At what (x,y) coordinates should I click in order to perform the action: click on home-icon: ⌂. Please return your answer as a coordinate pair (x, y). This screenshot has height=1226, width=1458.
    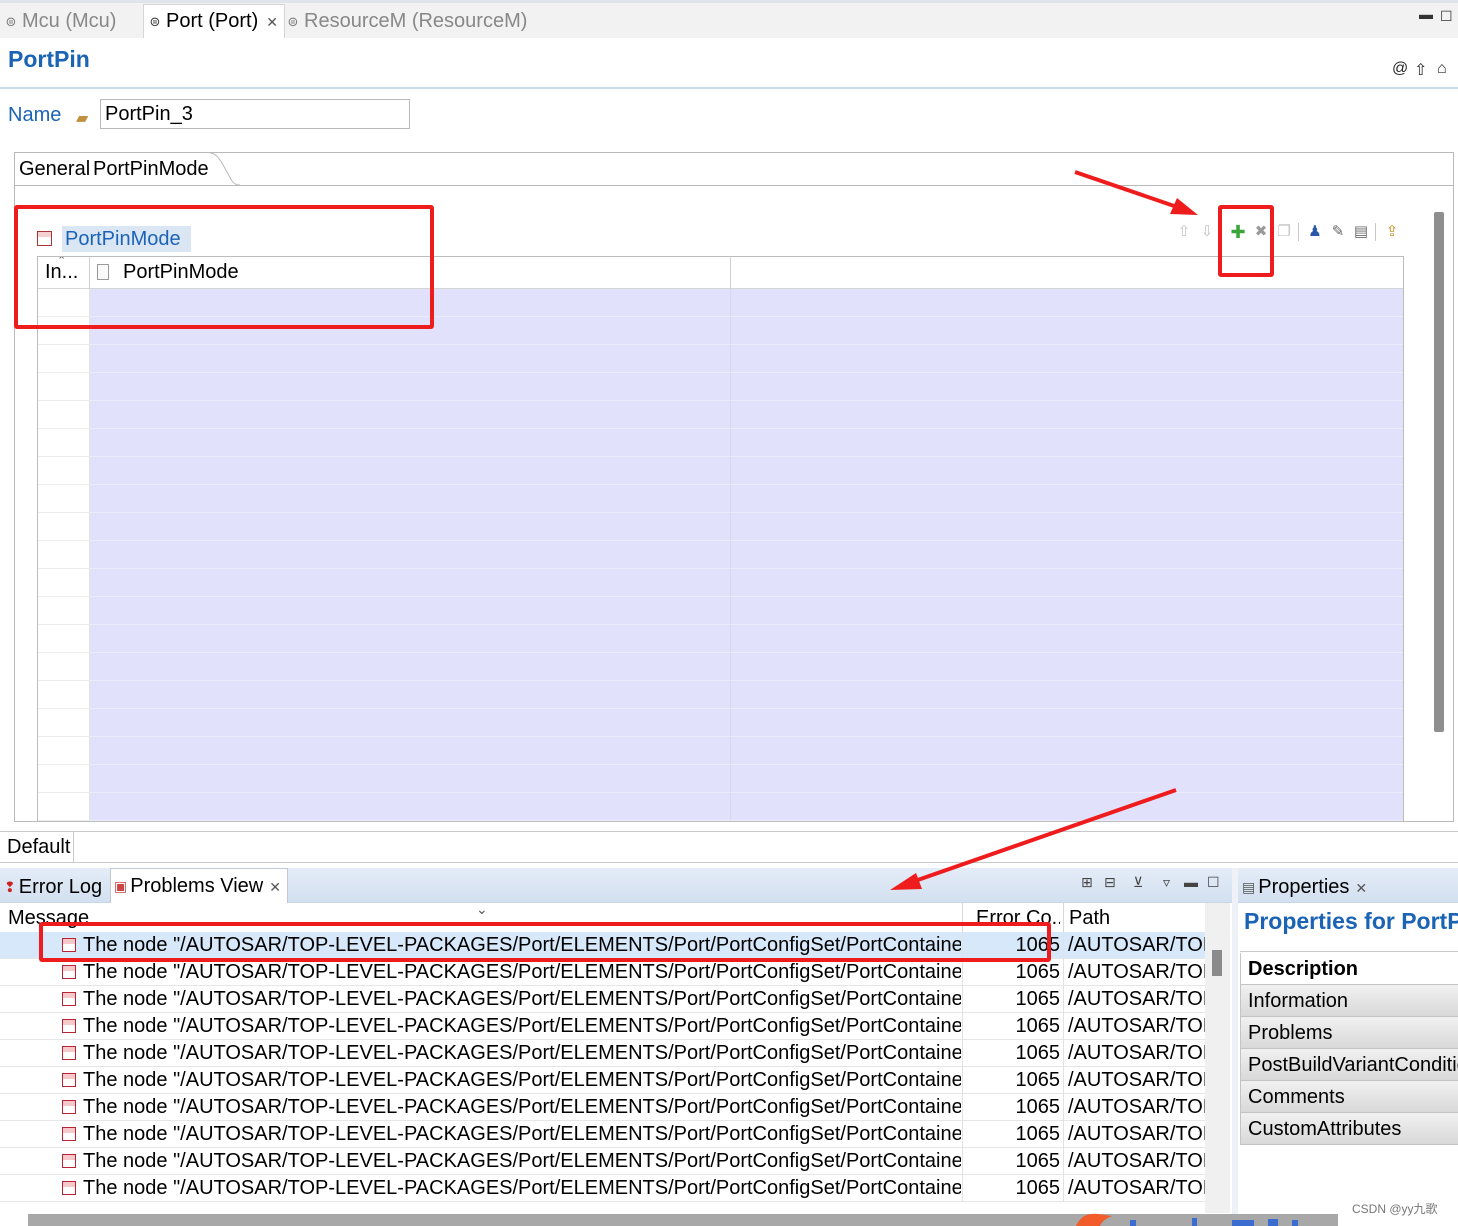
    Looking at the image, I should click on (1442, 69).